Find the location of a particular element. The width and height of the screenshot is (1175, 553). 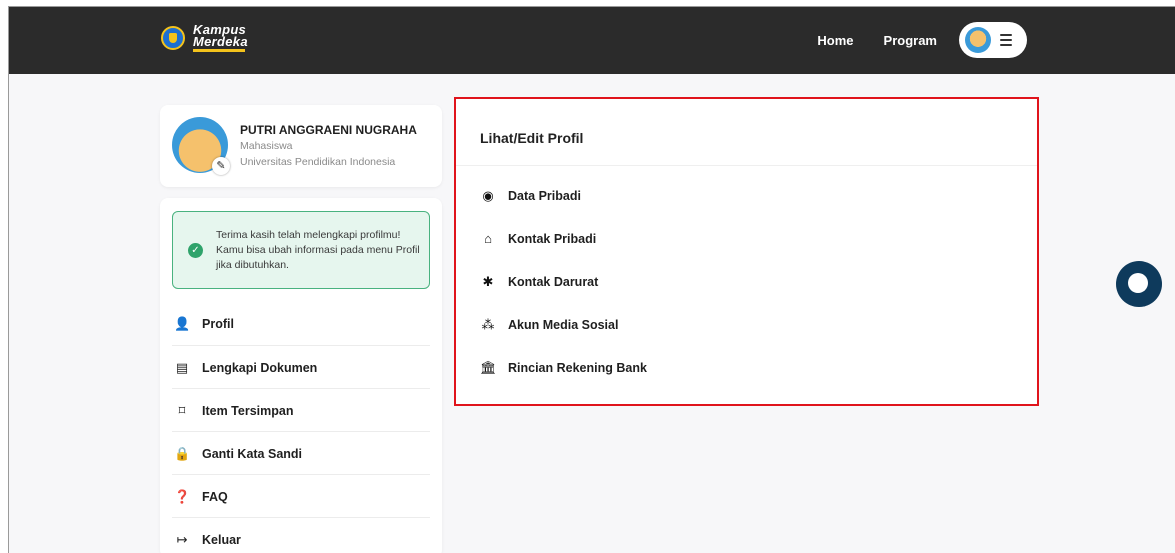

asterisk-icon: ✱ is located at coordinates (488, 281).